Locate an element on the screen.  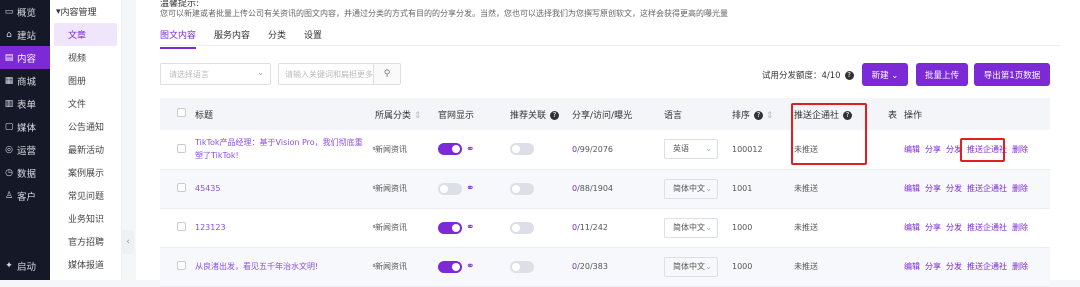
left-nav-item-4: ▥ 表单 is located at coordinates (25, 103).